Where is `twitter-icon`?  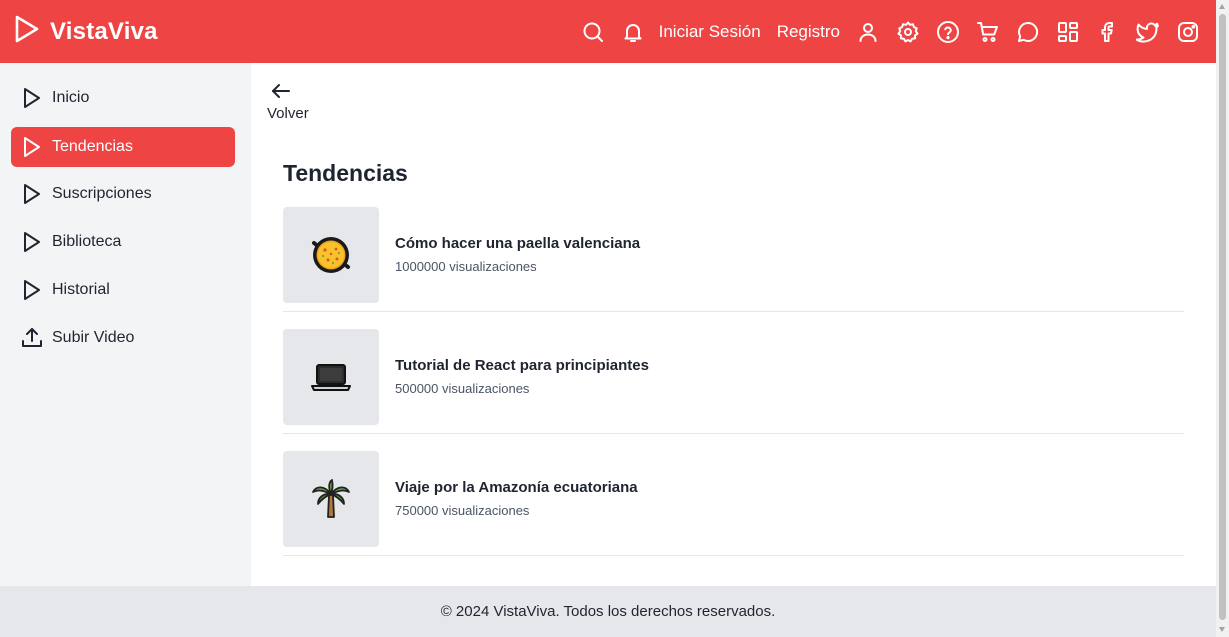
twitter-icon is located at coordinates (1148, 32).